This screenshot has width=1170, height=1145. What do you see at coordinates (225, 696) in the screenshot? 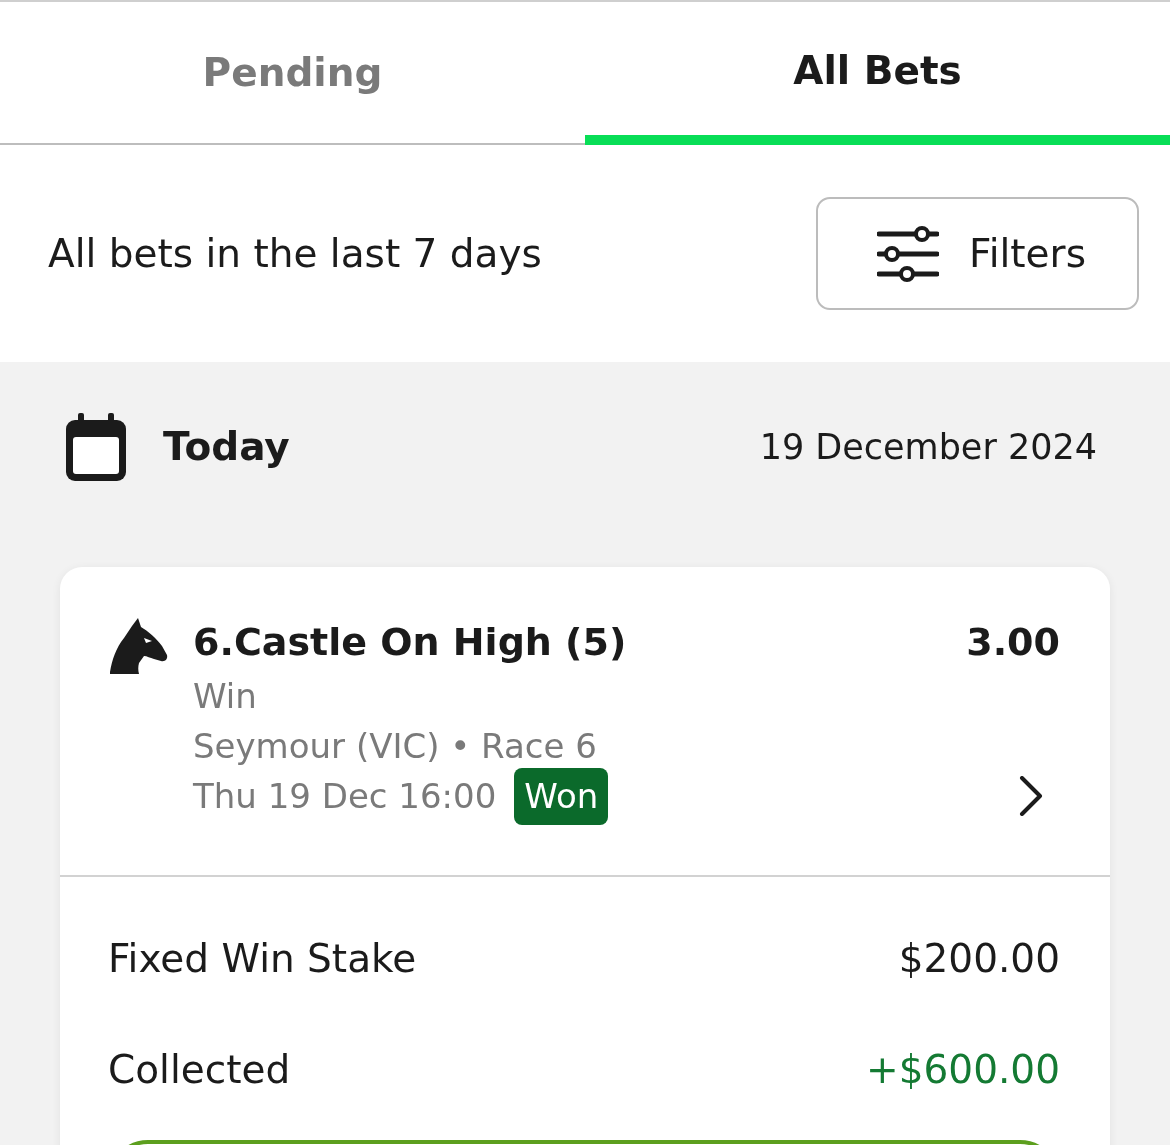
I see `bet-type: Win` at bounding box center [225, 696].